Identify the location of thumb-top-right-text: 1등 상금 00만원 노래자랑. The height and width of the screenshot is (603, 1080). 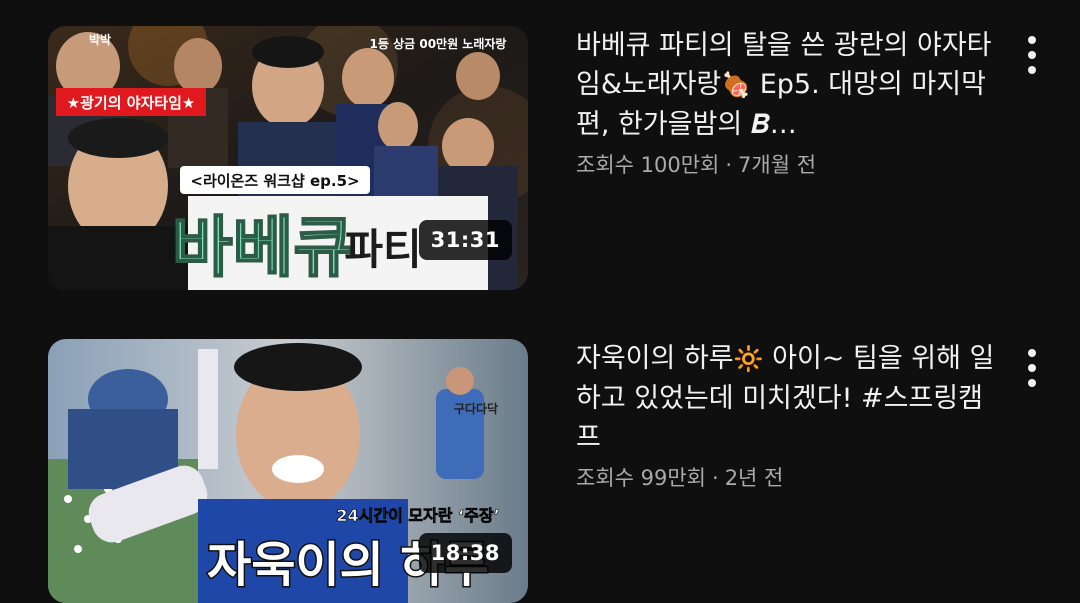
(438, 43).